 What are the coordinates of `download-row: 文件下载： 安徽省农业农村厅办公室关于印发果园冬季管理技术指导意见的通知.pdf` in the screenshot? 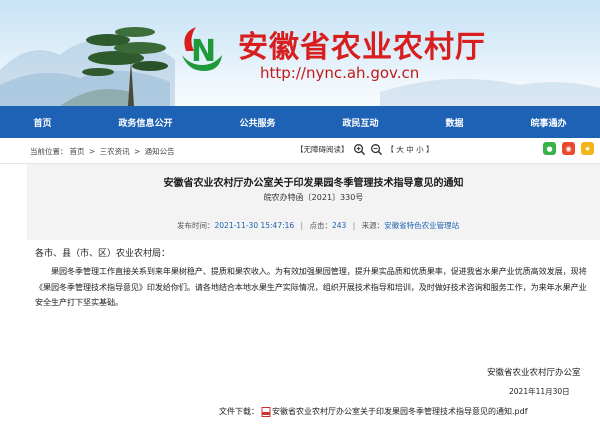 It's located at (373, 411).